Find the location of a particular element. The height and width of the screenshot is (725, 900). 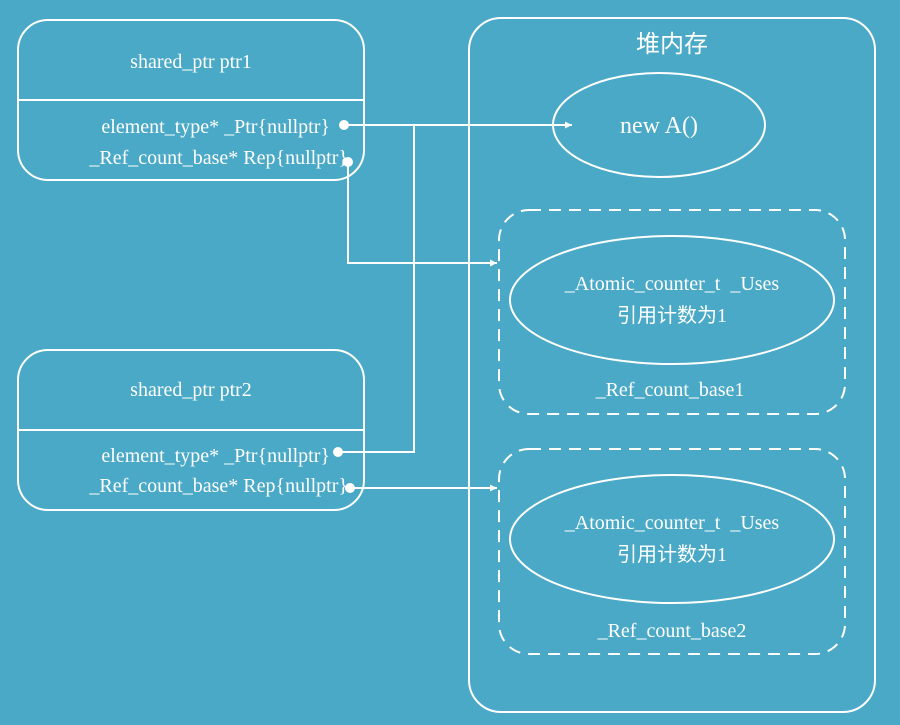

ptr1-field-rep: _Ref_count_base* Rep{nullptr} is located at coordinates (218, 158).